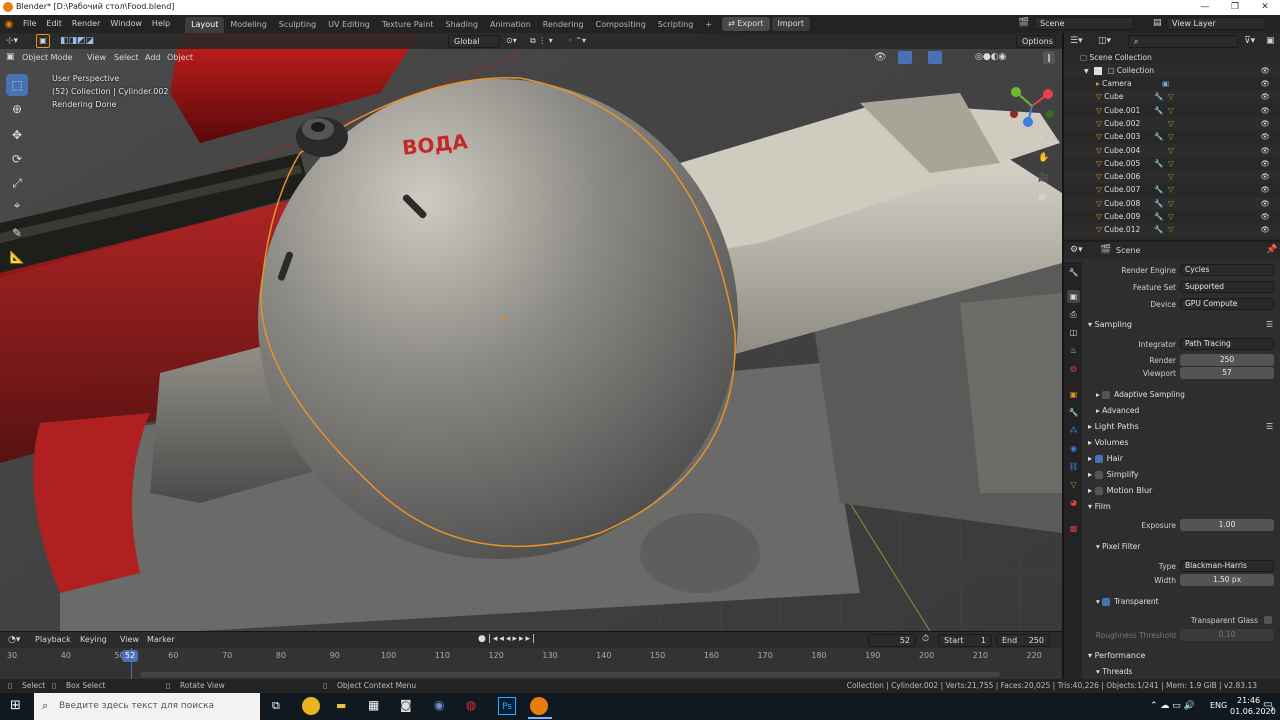 This screenshot has height=720, width=1280. Describe the element at coordinates (1227, 360) in the screenshot. I see `render-samples-field: 250` at that location.